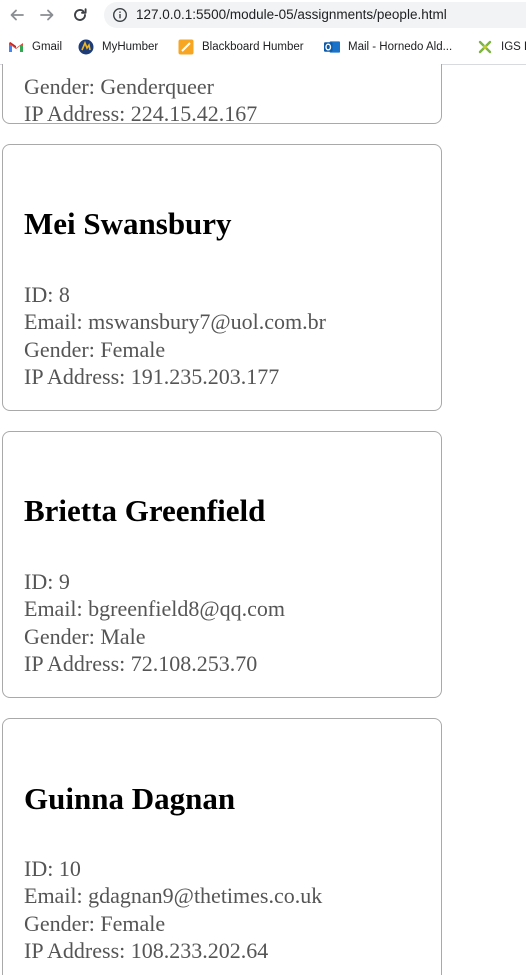  Describe the element at coordinates (52, 868) in the screenshot. I see `person-id: ID: 10` at that location.